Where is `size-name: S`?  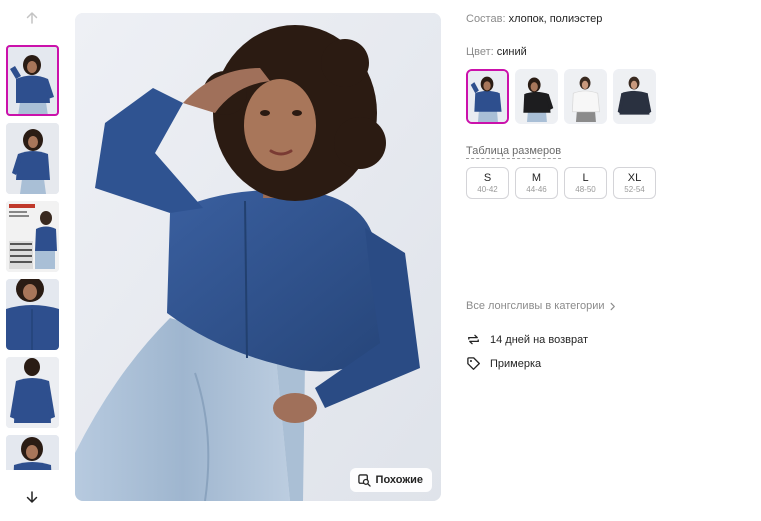 size-name: S is located at coordinates (487, 178).